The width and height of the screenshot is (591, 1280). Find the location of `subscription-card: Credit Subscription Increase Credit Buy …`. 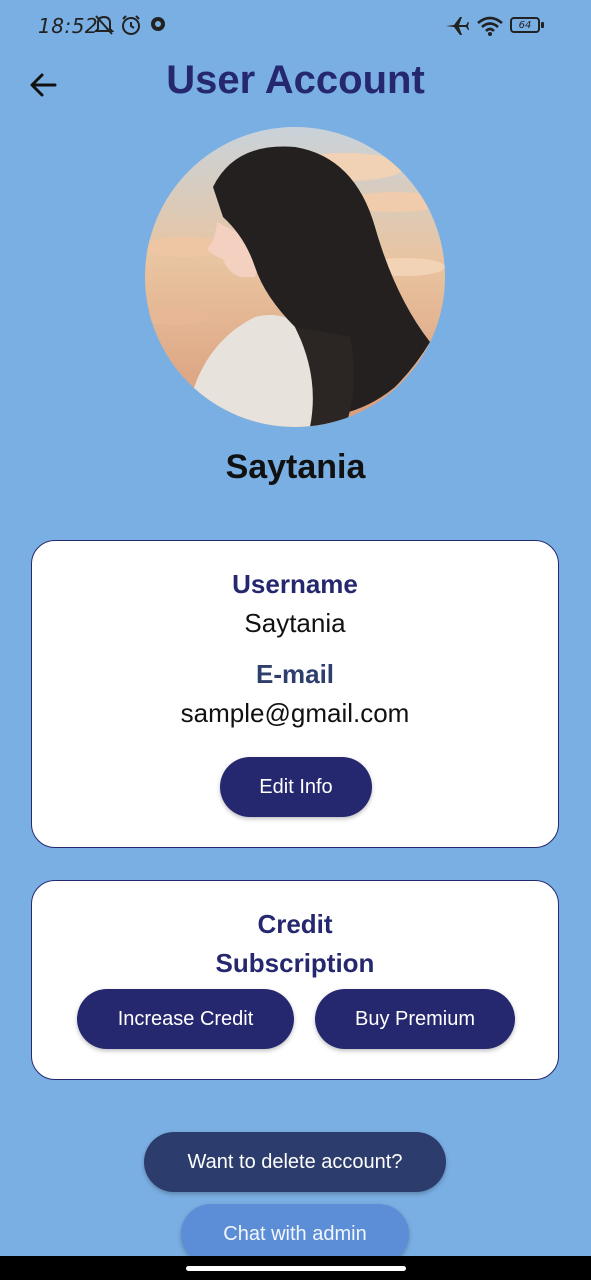

subscription-card: Credit Subscription Increase Credit Buy … is located at coordinates (295, 980).